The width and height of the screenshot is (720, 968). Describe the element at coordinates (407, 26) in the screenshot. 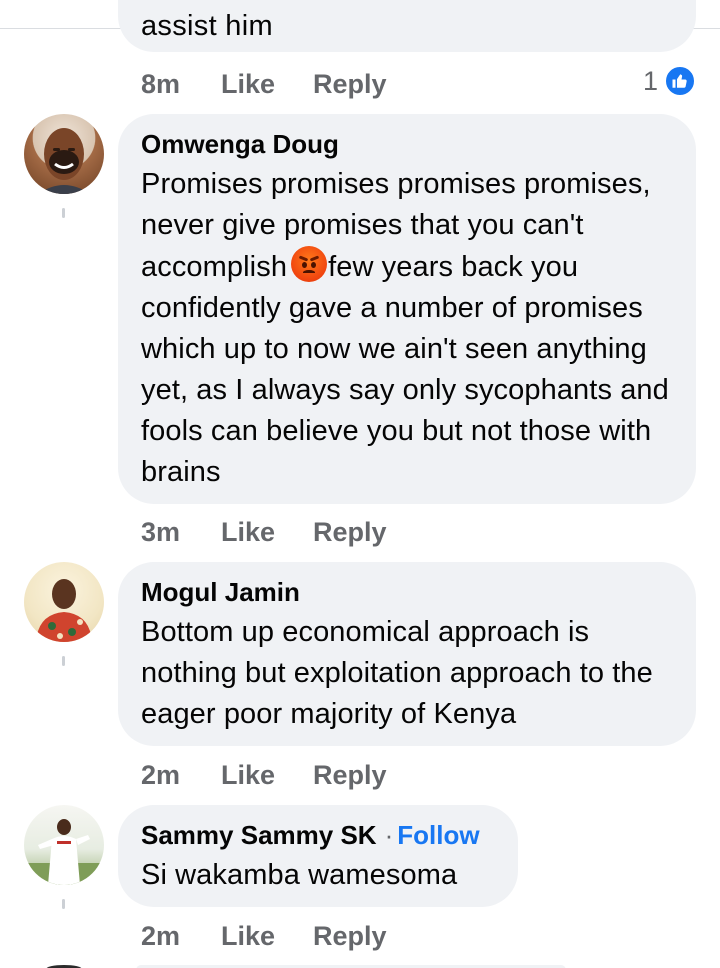

I see `comment-bubble-partial: assist him` at that location.